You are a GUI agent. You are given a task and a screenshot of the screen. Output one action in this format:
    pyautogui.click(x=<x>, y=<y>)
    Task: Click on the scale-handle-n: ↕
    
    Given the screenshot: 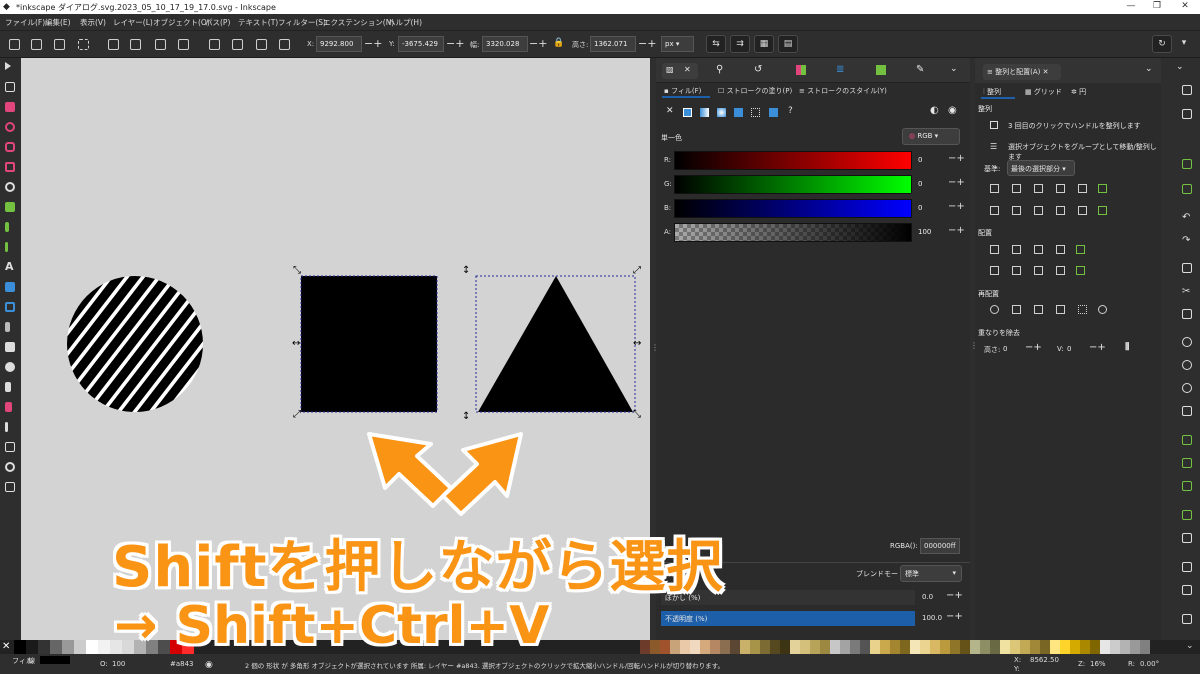 What is the action you would take?
    pyautogui.click(x=466, y=271)
    